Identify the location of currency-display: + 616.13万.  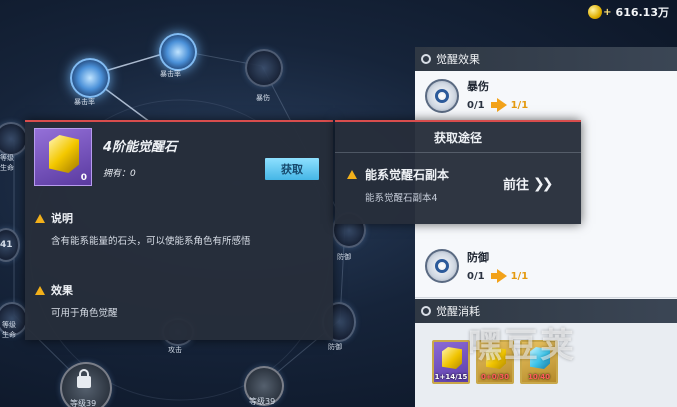
(628, 12).